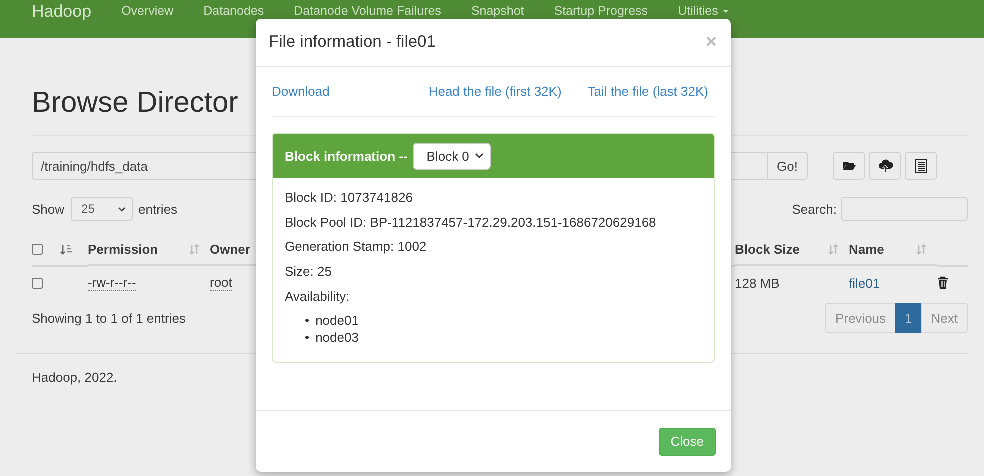 This screenshot has height=476, width=984. I want to click on table-cell: 128 MB, so click(757, 283).